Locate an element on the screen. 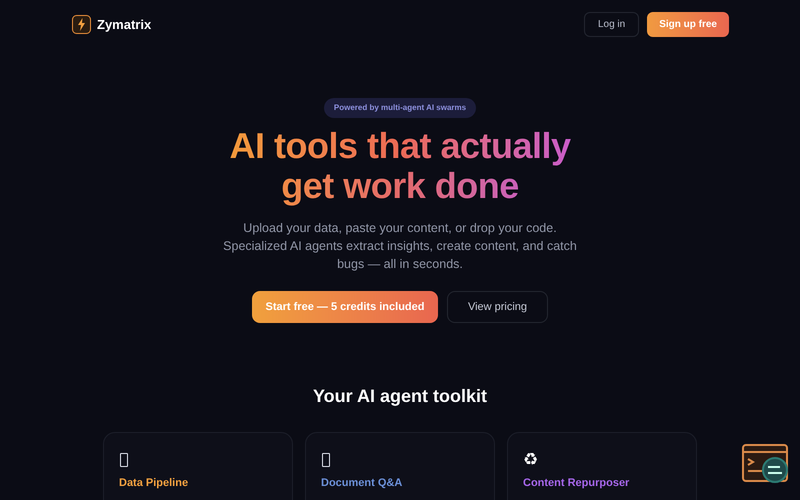 The image size is (800, 500). tool-card: ♻ Content Repurposer is located at coordinates (602, 466).